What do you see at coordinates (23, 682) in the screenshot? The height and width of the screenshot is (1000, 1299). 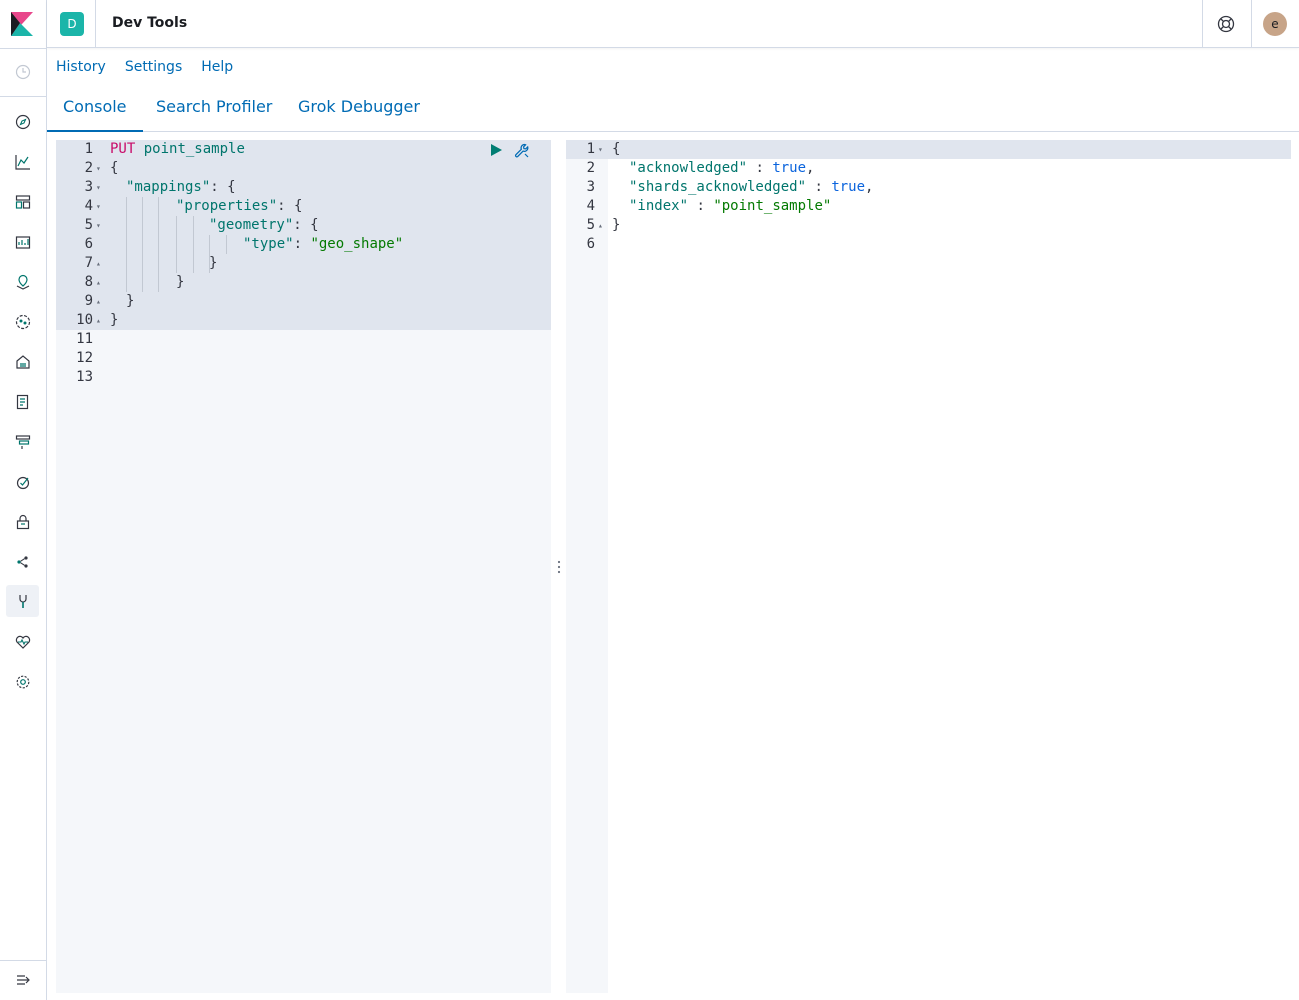 I see `management-icon` at bounding box center [23, 682].